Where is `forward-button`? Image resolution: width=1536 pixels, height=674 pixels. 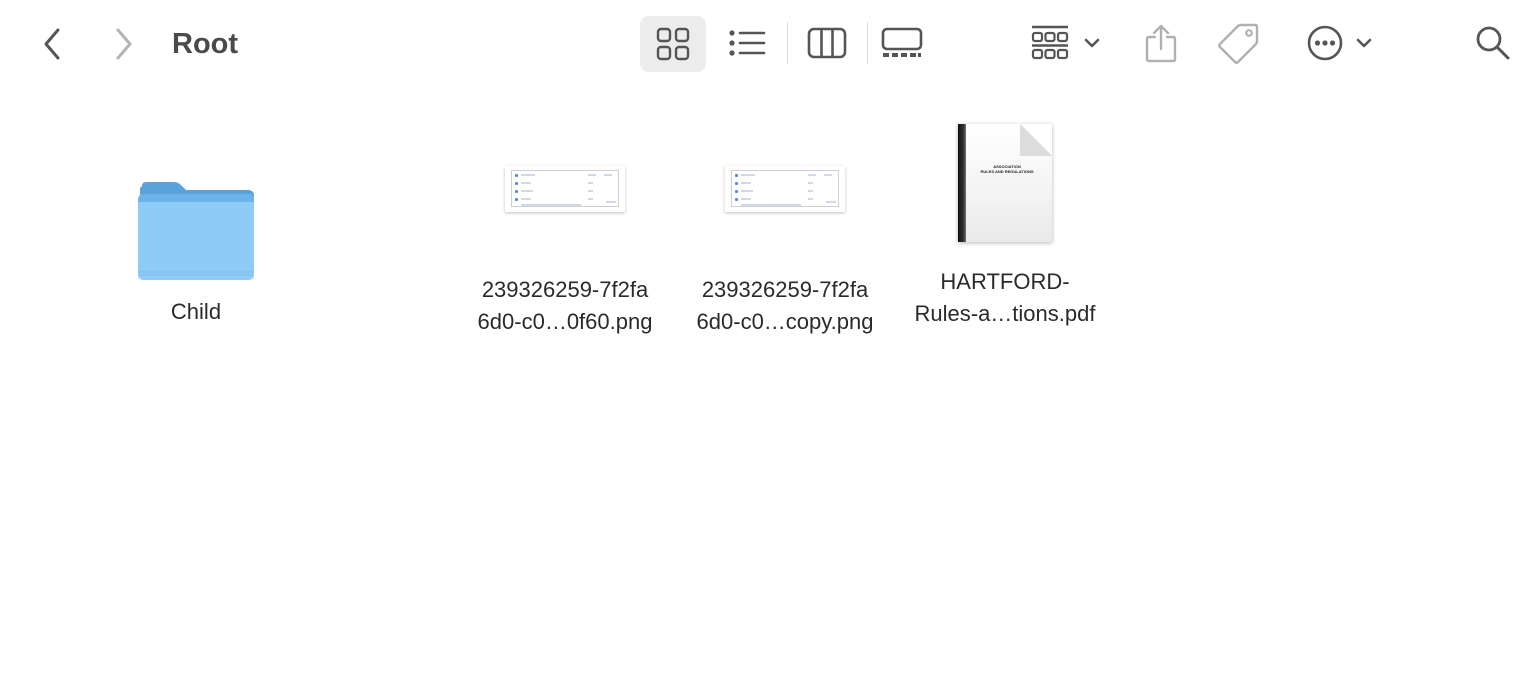 forward-button is located at coordinates (124, 44).